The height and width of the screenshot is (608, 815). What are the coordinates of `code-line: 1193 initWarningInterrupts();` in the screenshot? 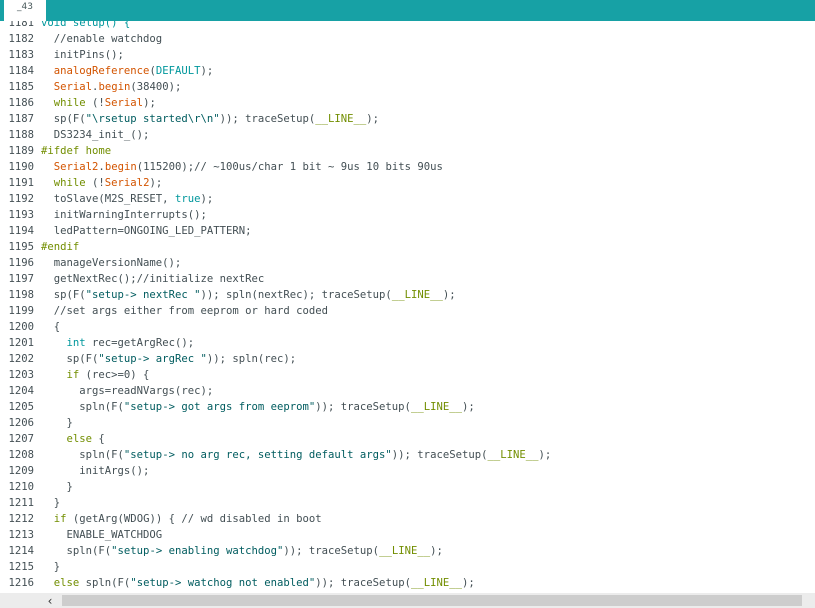 It's located at (407, 215).